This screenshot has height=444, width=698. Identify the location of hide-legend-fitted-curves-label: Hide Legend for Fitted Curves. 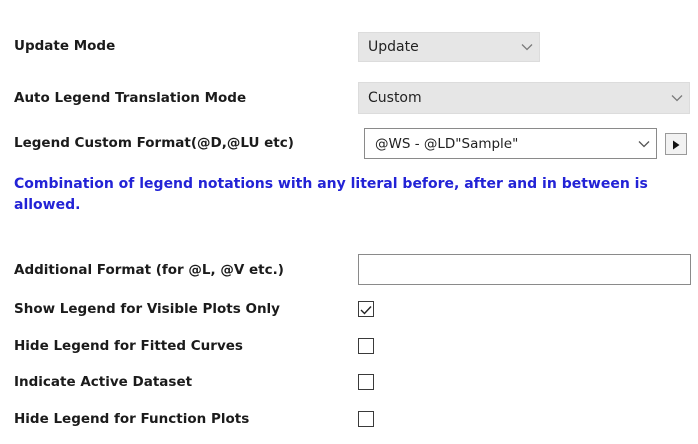
(128, 346).